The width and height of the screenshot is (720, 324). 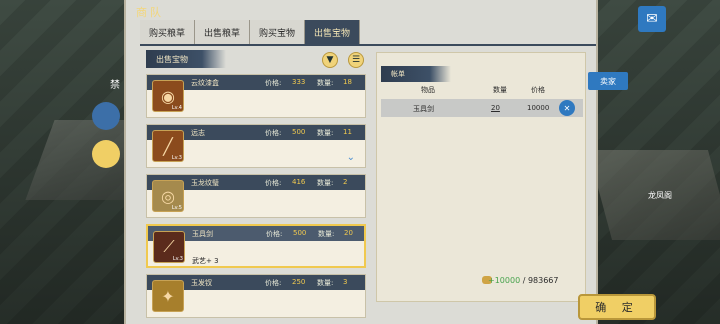 I want to click on item-name: 玉龙纹璧, so click(x=205, y=183).